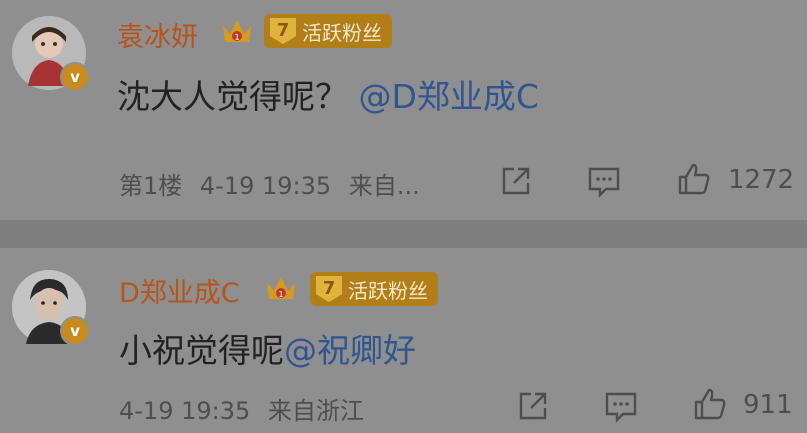 The height and width of the screenshot is (433, 807). I want to click on like-count: 1272, so click(761, 180).